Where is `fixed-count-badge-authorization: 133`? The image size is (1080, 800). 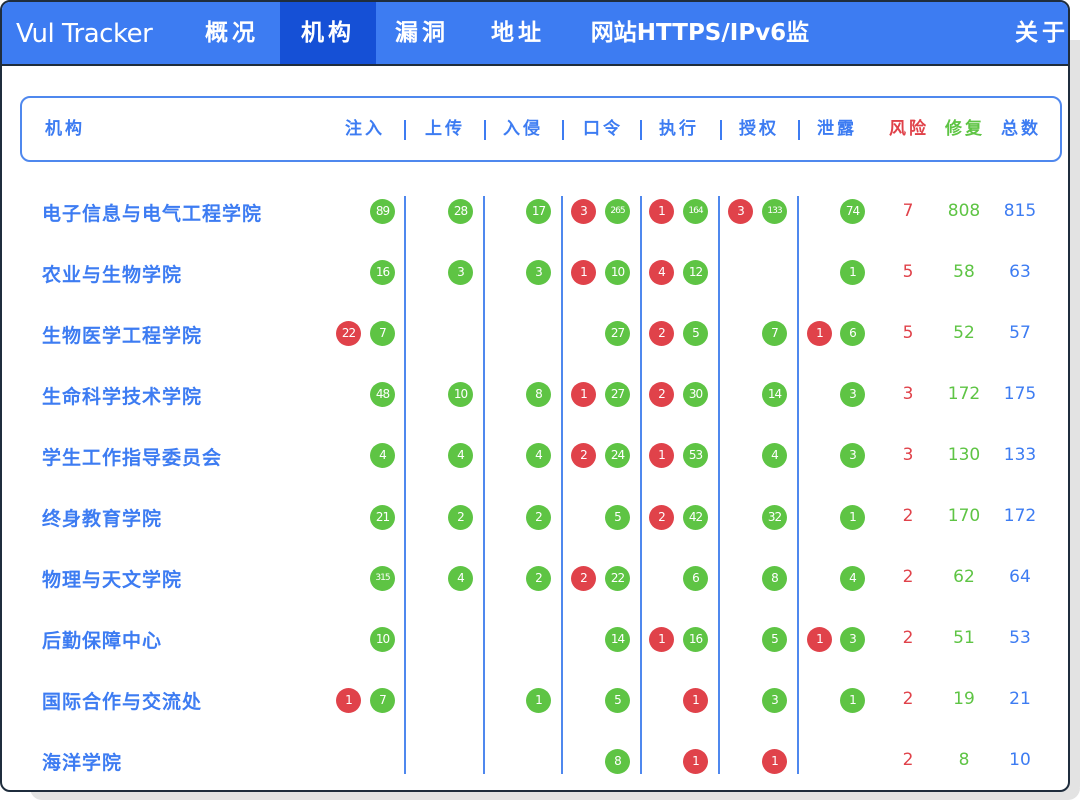
fixed-count-badge-authorization: 133 is located at coordinates (774, 211).